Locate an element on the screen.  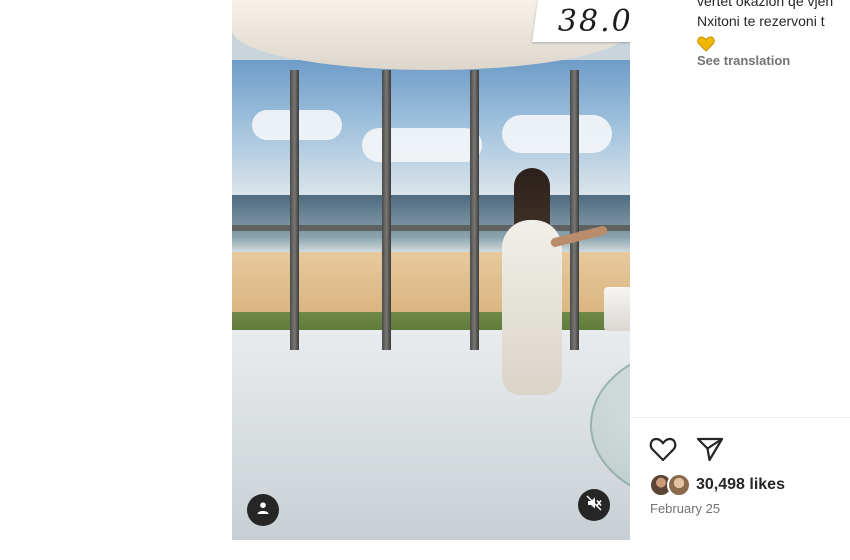
liked-by-avatars is located at coordinates (671, 485).